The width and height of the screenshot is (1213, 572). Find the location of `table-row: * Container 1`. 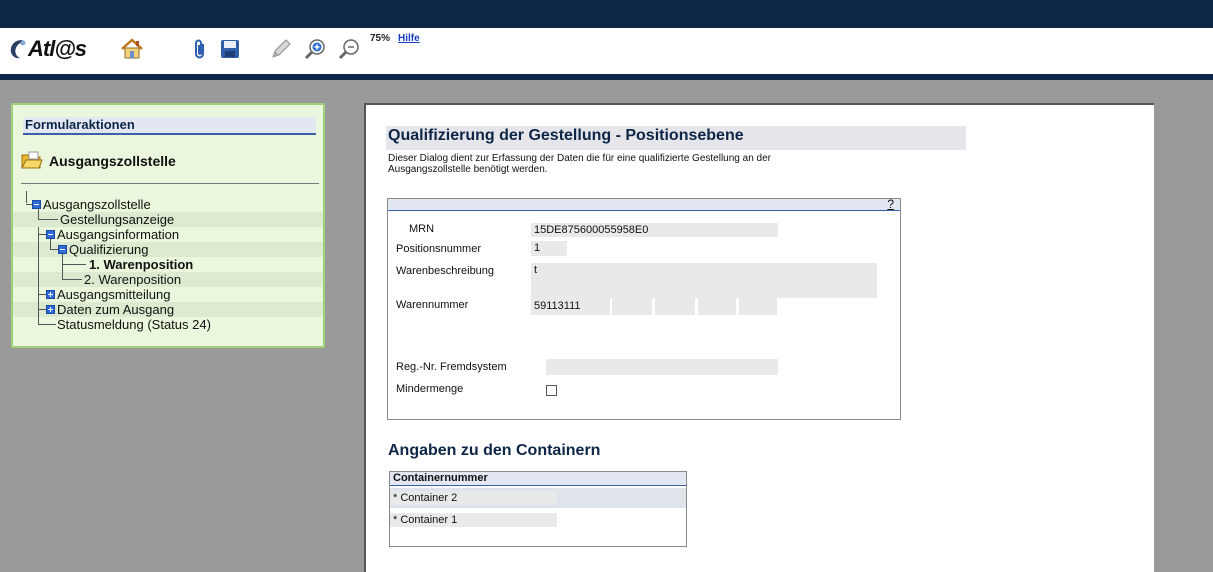

table-row: * Container 1 is located at coordinates (538, 520).